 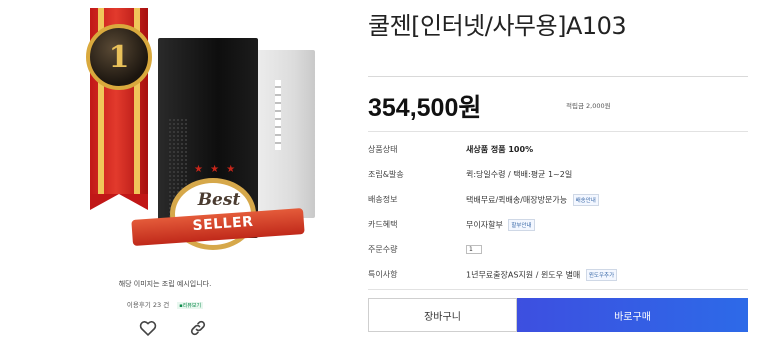 I want to click on detail-value: 1년무료출장AS지원 / 윈도우 별매, so click(x=523, y=275).